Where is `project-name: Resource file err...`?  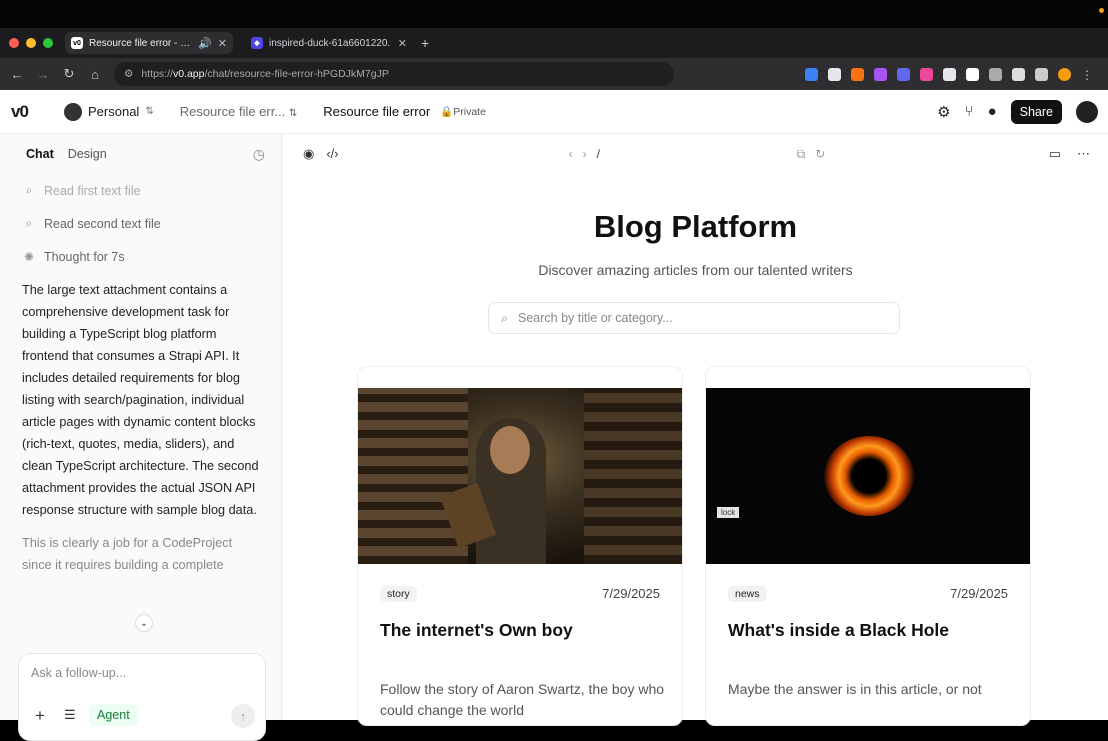 project-name: Resource file err... is located at coordinates (232, 111).